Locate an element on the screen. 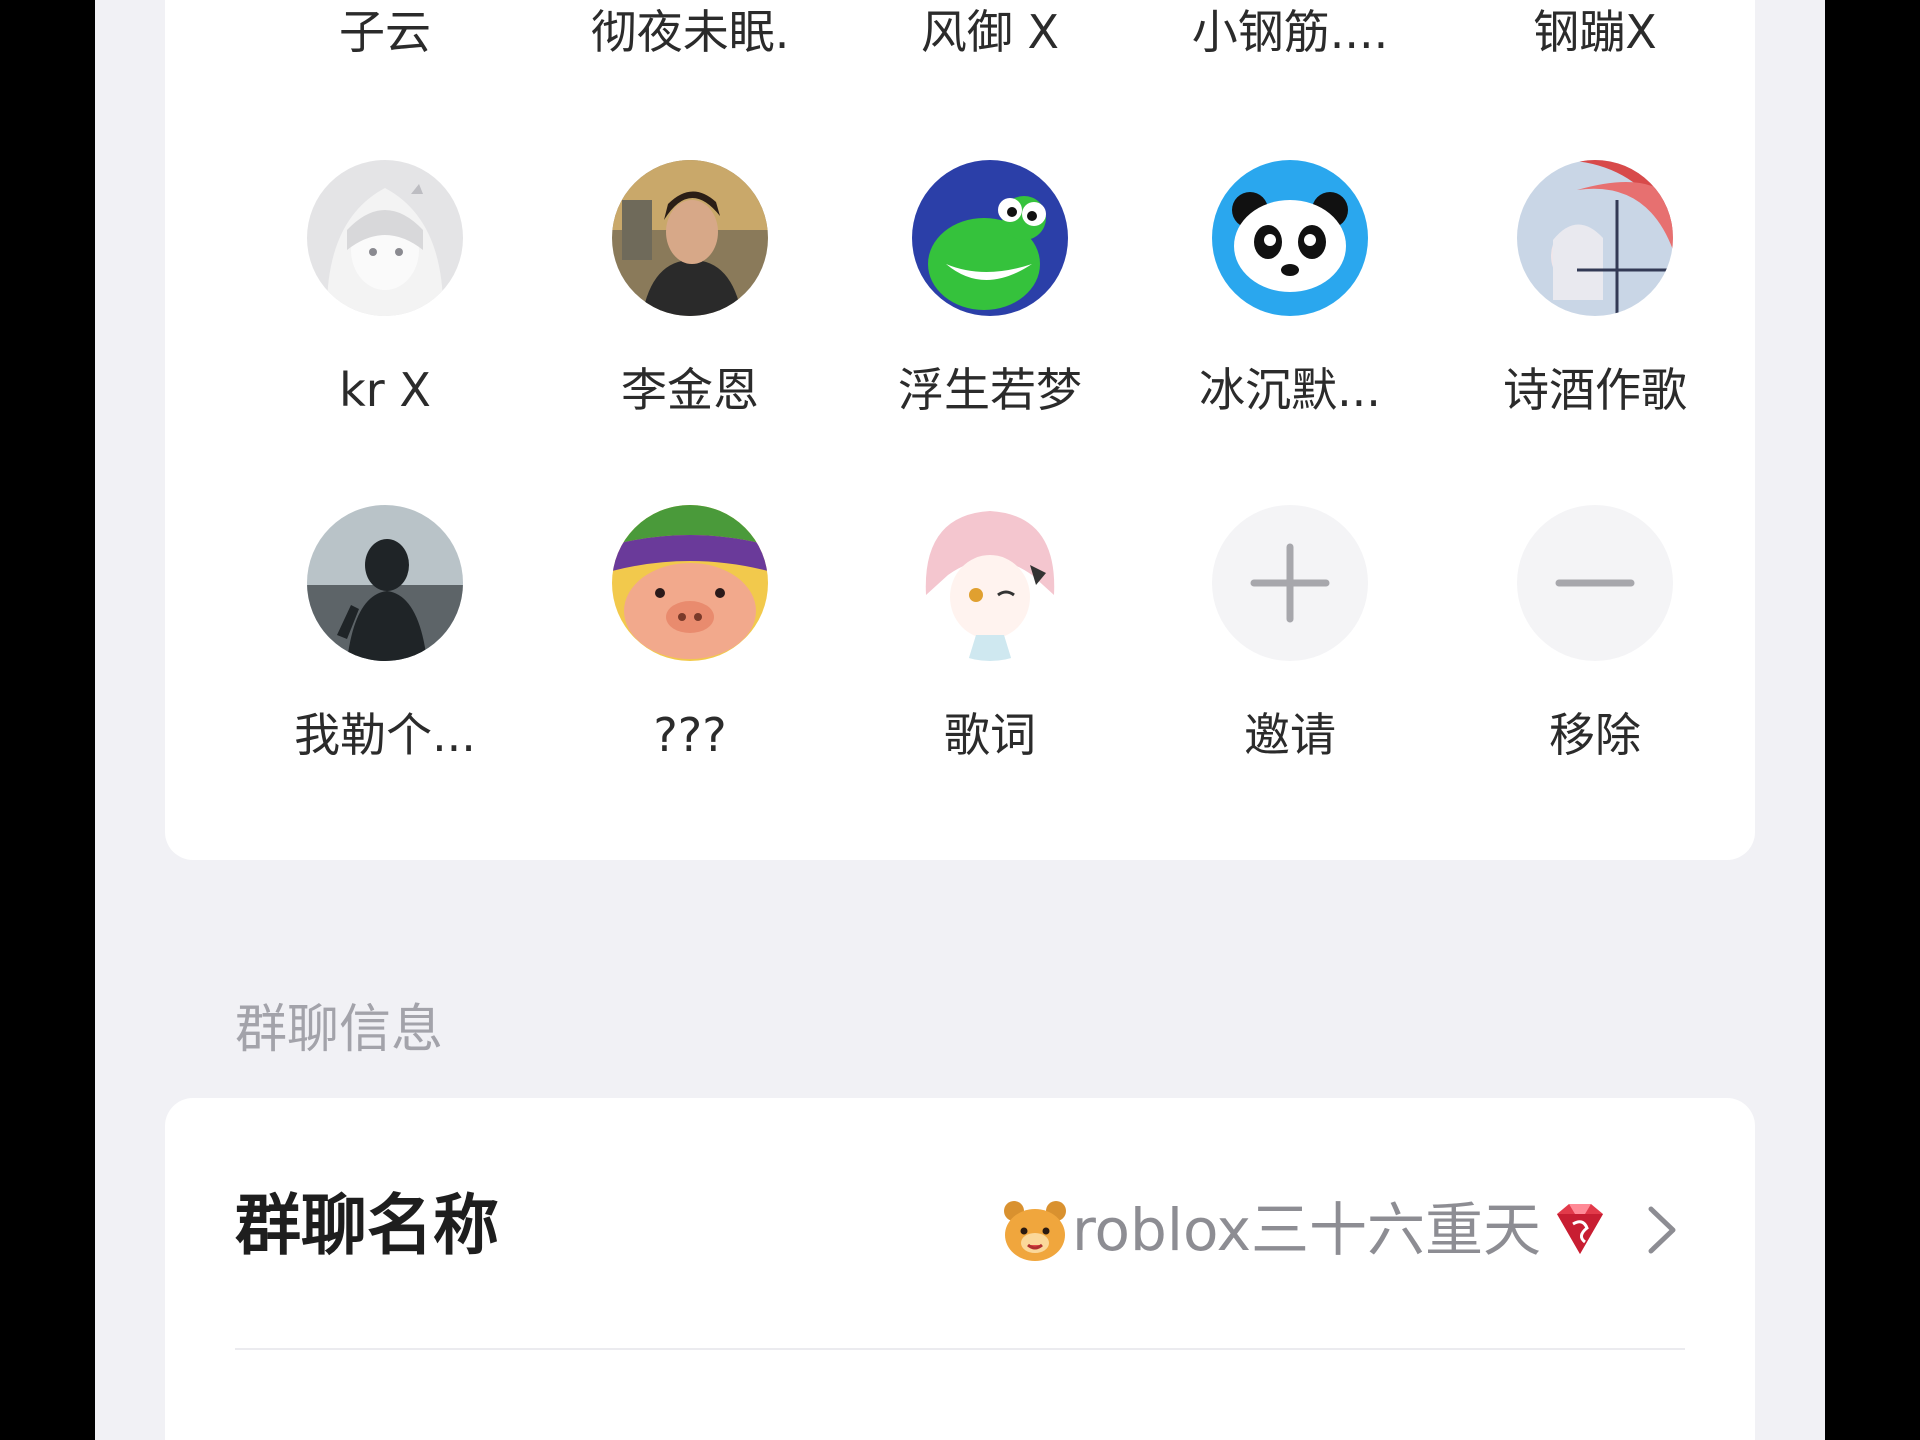 Image resolution: width=1920 pixels, height=1440 pixels. minus-icon is located at coordinates (1595, 583).